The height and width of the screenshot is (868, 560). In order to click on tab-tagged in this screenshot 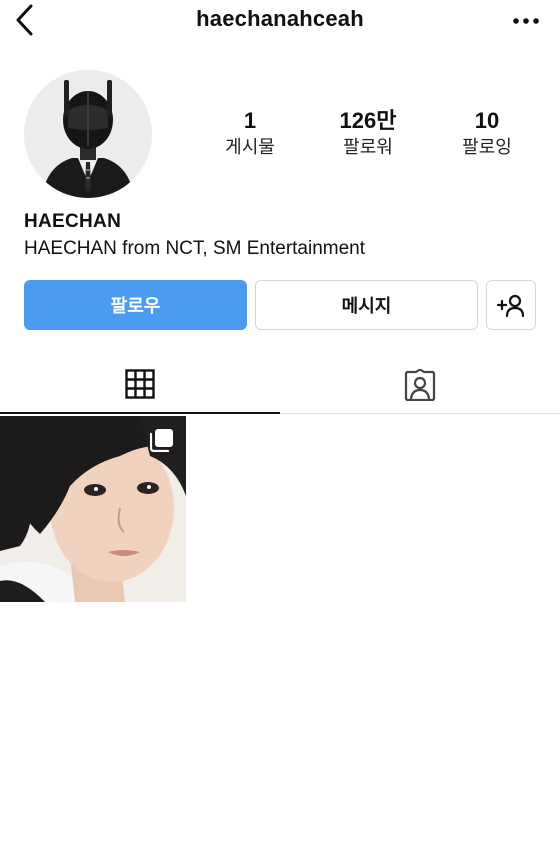, I will do `click(420, 385)`.